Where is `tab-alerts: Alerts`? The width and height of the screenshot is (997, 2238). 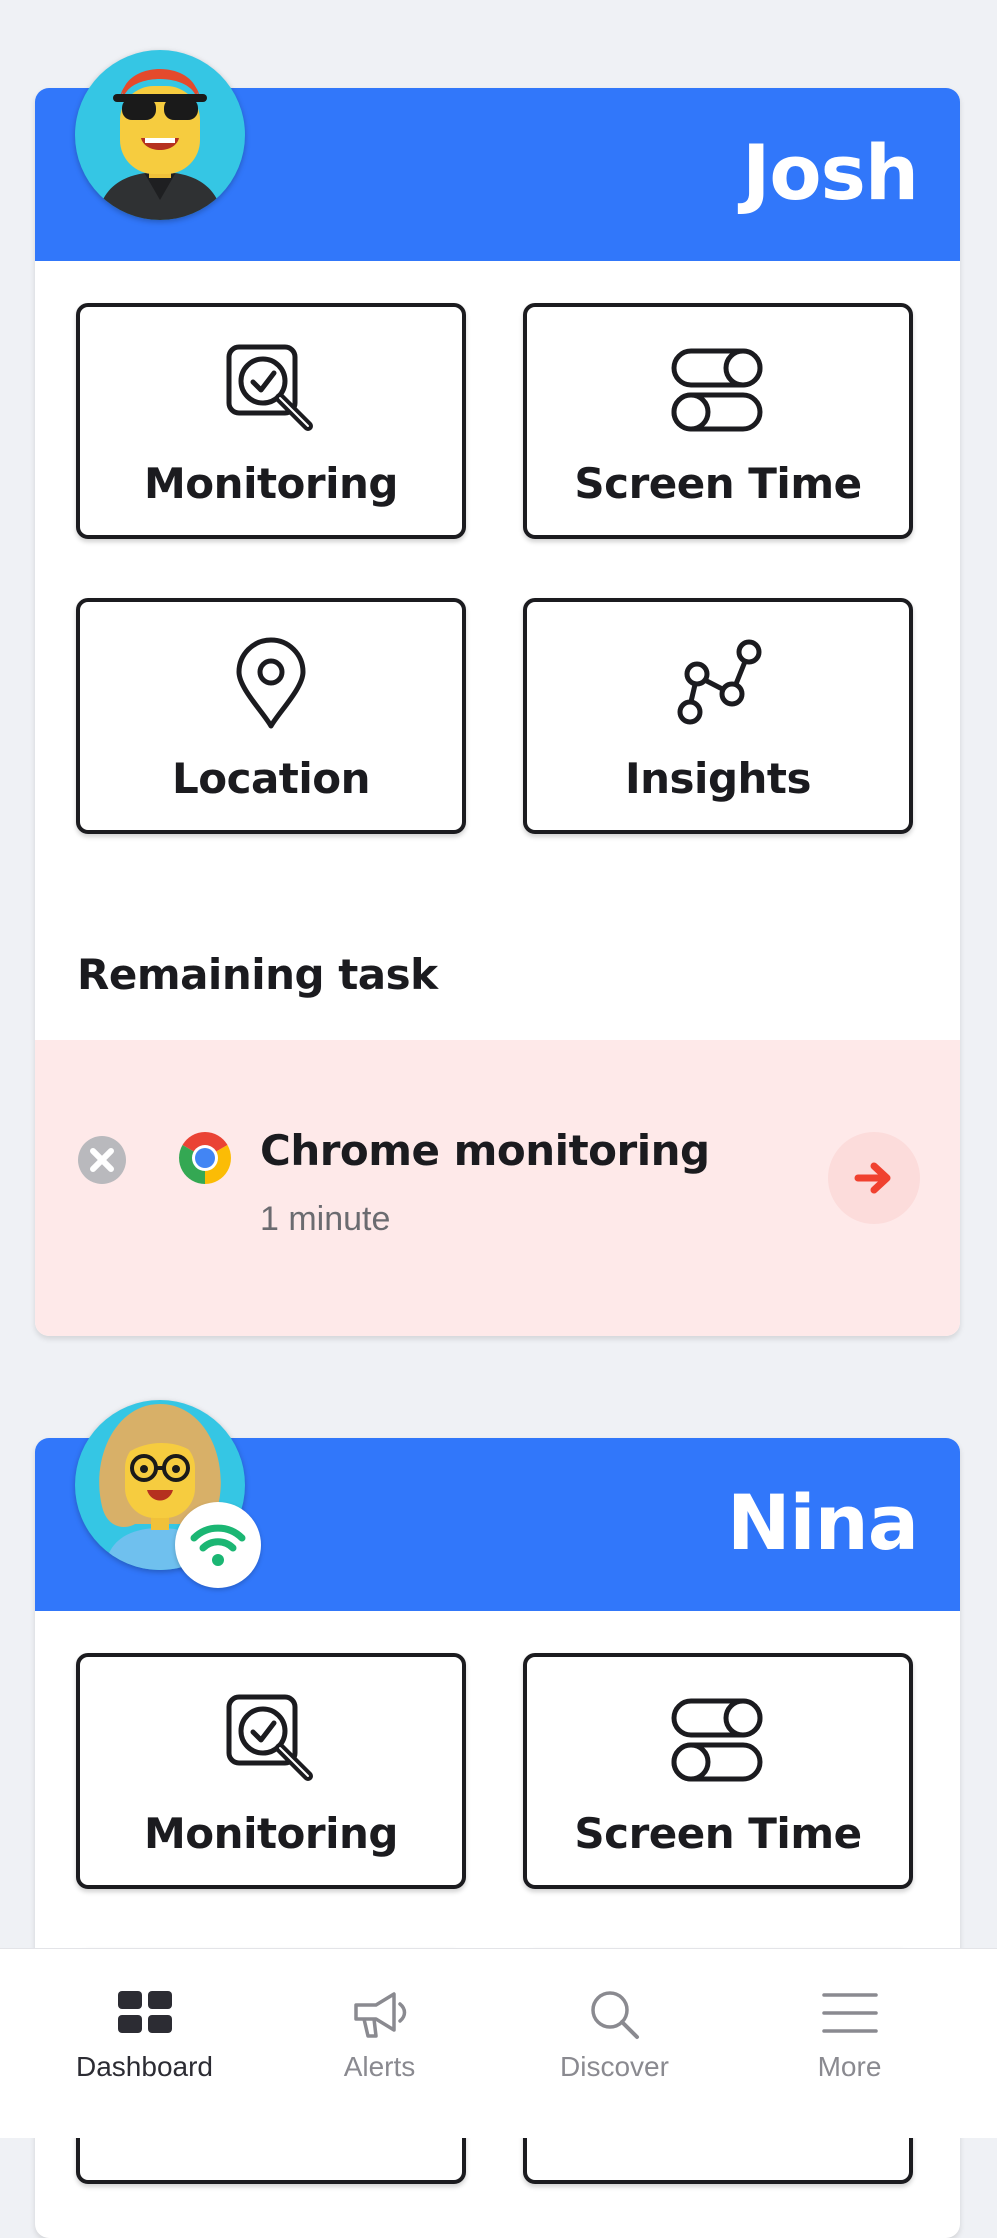
tab-alerts: Alerts is located at coordinates (379, 2043).